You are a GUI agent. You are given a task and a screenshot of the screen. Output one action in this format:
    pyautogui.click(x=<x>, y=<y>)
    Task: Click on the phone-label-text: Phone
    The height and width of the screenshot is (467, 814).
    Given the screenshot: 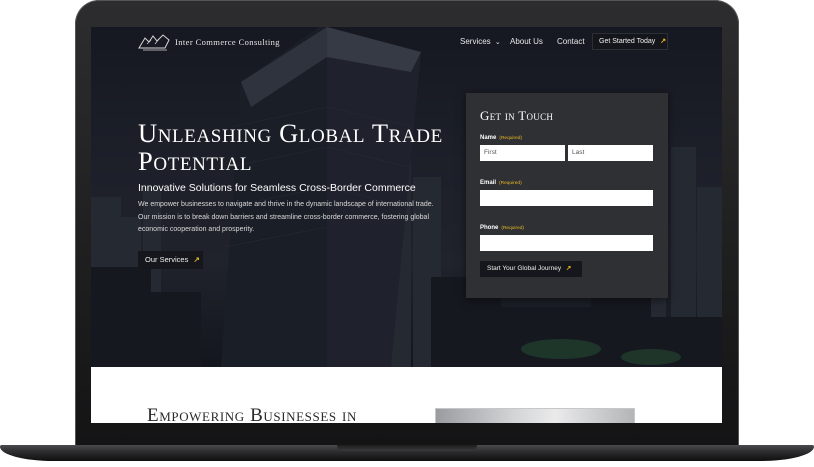 What is the action you would take?
    pyautogui.click(x=489, y=228)
    